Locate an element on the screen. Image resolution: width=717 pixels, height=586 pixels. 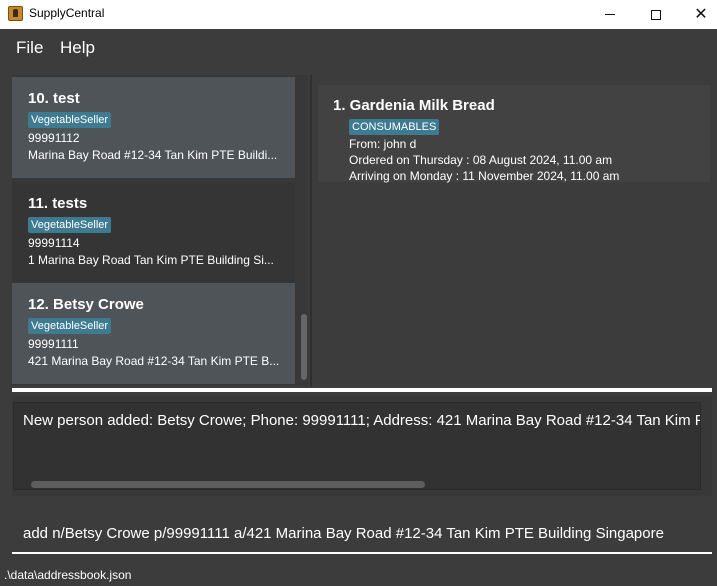
minimize-icon is located at coordinates (610, 14).